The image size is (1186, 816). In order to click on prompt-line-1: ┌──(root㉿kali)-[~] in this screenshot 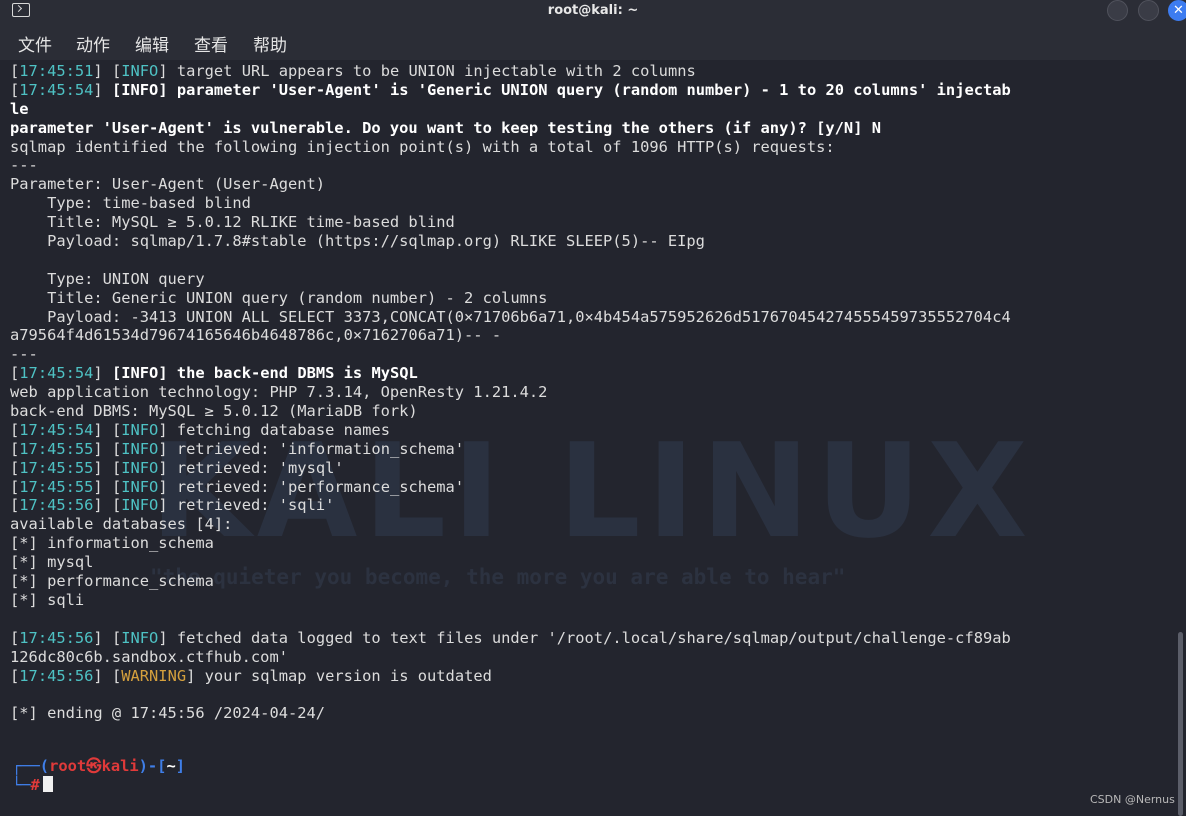, I will do `click(98, 766)`.